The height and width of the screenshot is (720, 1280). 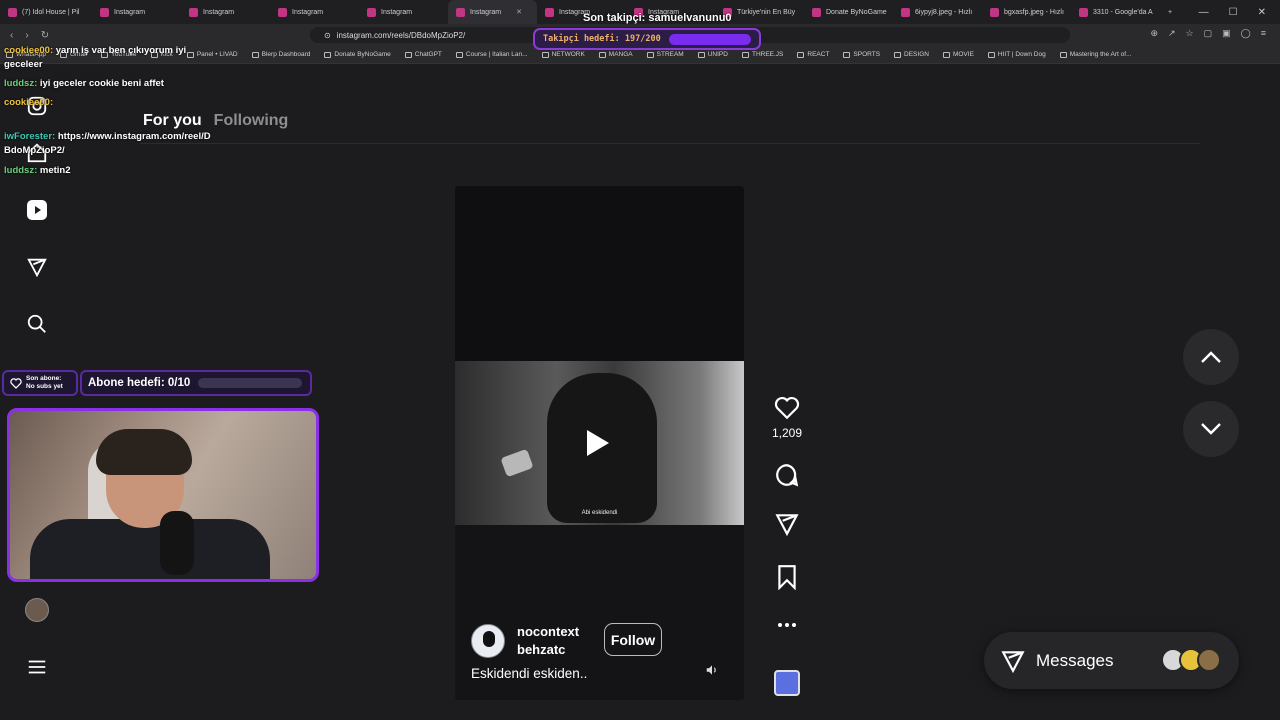 What do you see at coordinates (958, 54) in the screenshot?
I see `bookmark-item: MOVIE` at bounding box center [958, 54].